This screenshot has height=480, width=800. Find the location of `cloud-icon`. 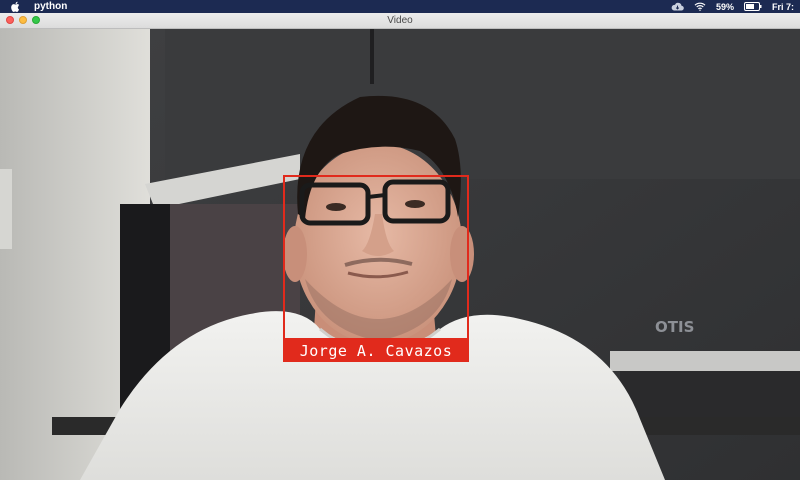

cloud-icon is located at coordinates (677, 6).